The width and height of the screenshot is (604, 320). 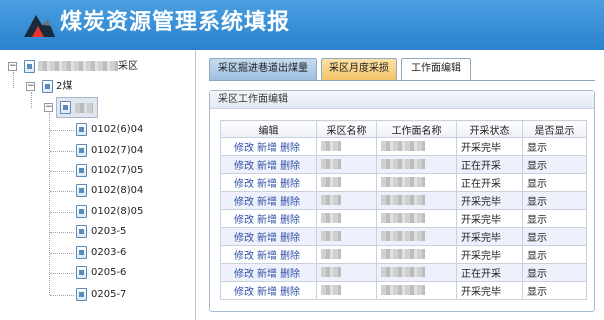 I want to click on tree-node-face: 0102(7)05, so click(x=98, y=171).